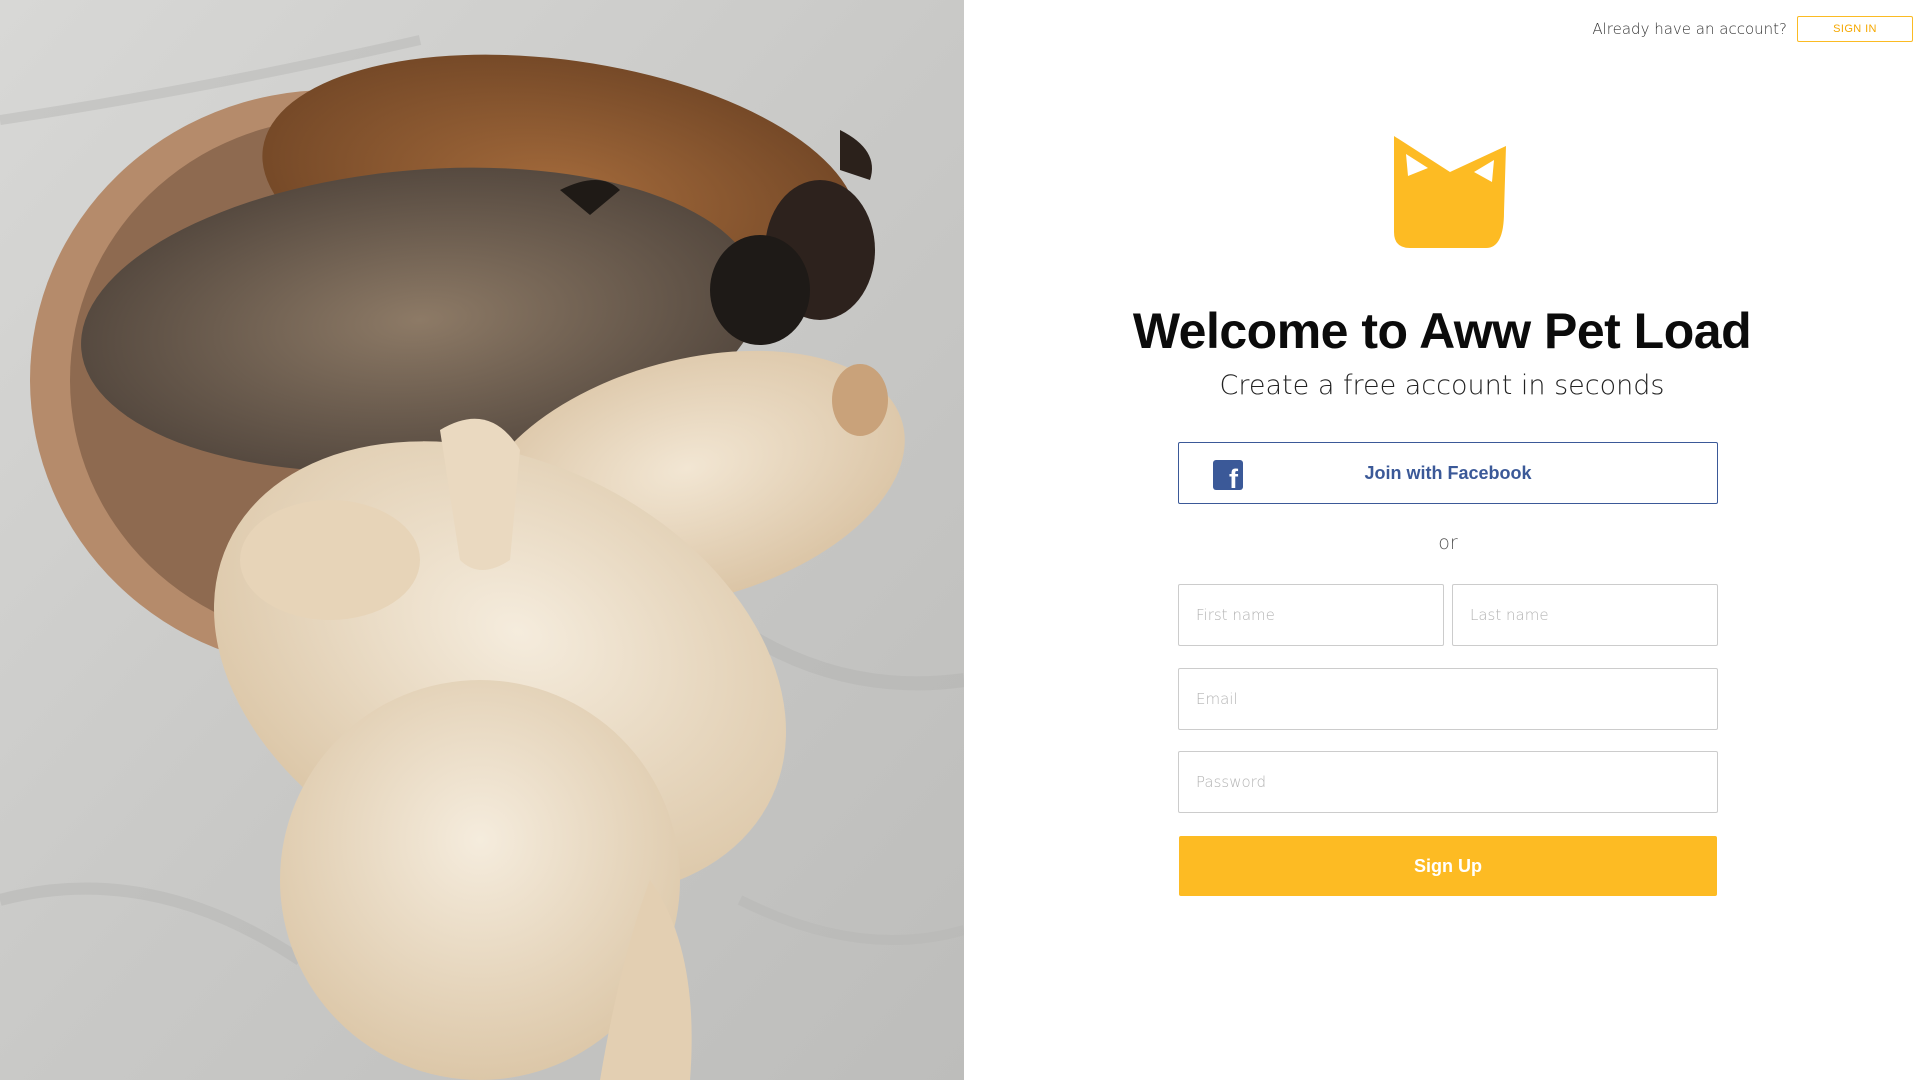 The width and height of the screenshot is (1920, 1080). Describe the element at coordinates (1450, 192) in the screenshot. I see `cat-head-logo-icon` at that location.